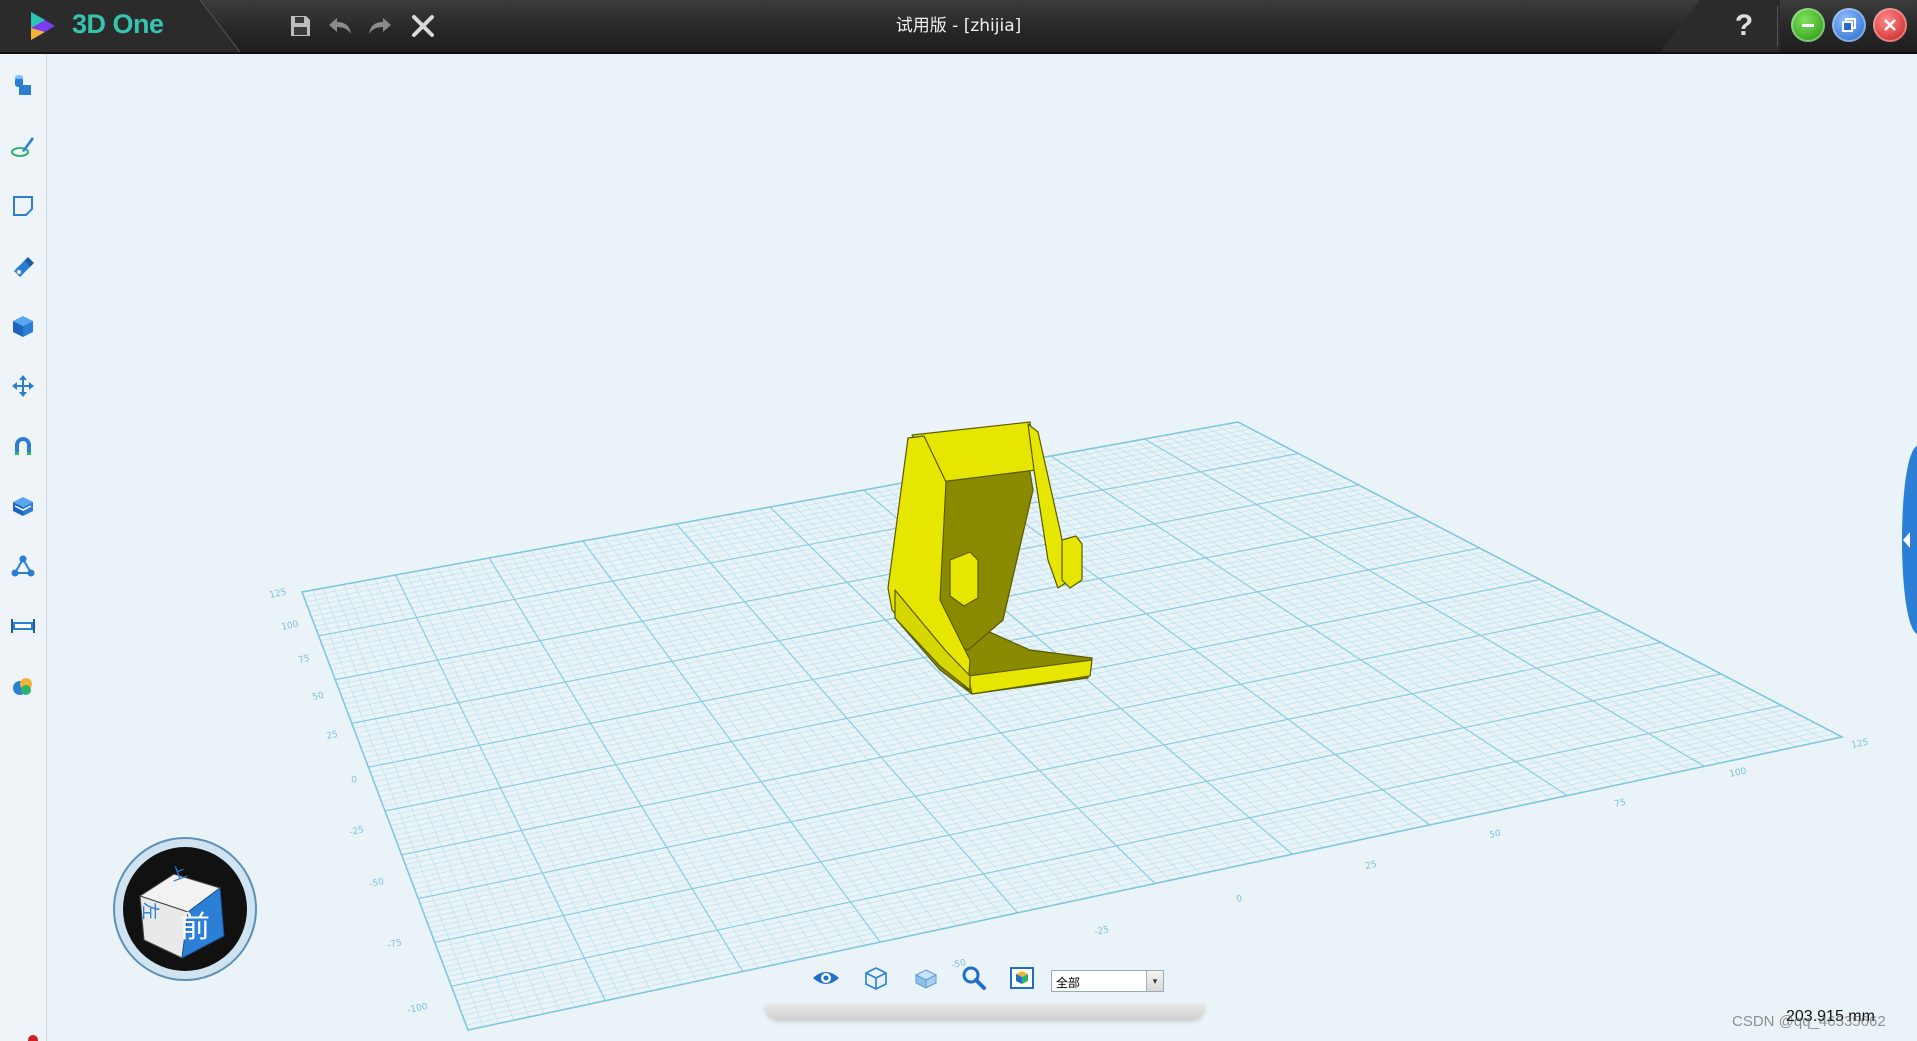 The width and height of the screenshot is (1917, 1041). I want to click on layers-icon, so click(23, 506).